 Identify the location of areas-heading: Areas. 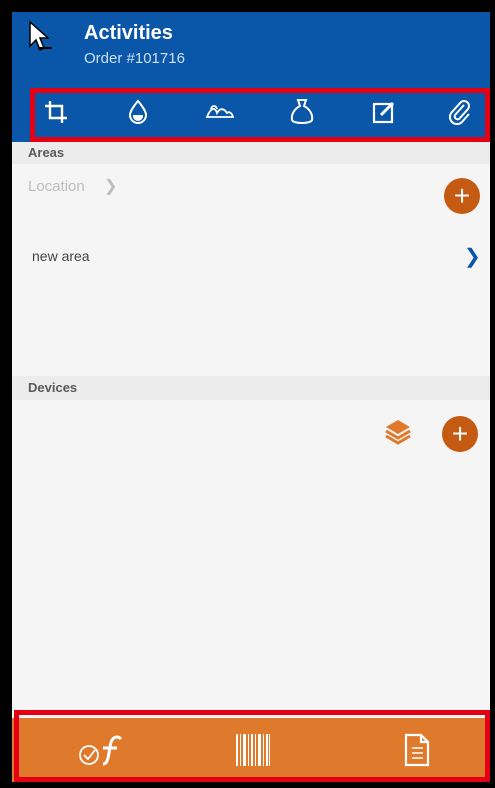
(251, 153).